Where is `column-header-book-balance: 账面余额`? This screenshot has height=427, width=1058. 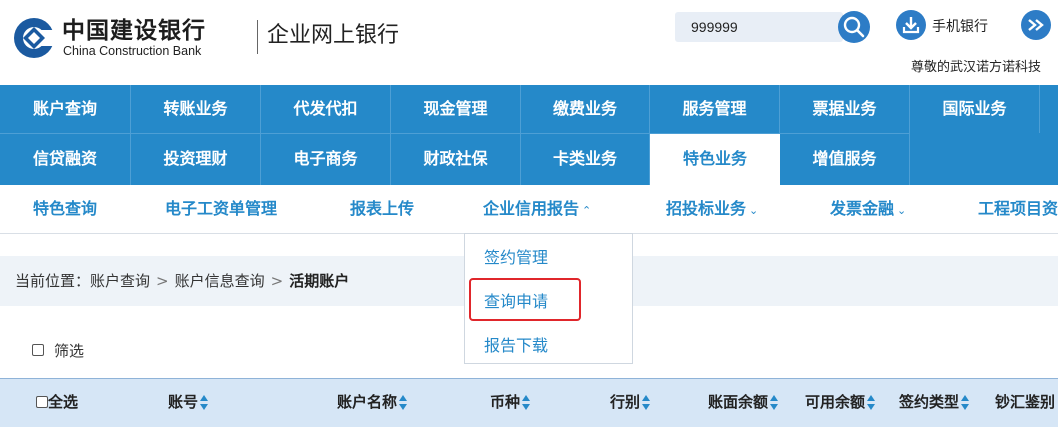
column-header-book-balance: 账面余额 is located at coordinates (743, 402).